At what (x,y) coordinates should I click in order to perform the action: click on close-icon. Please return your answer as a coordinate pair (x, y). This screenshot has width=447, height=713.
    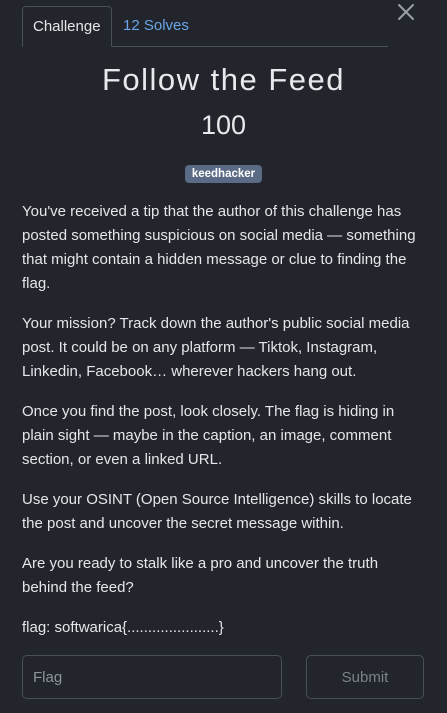
    Looking at the image, I should click on (406, 12).